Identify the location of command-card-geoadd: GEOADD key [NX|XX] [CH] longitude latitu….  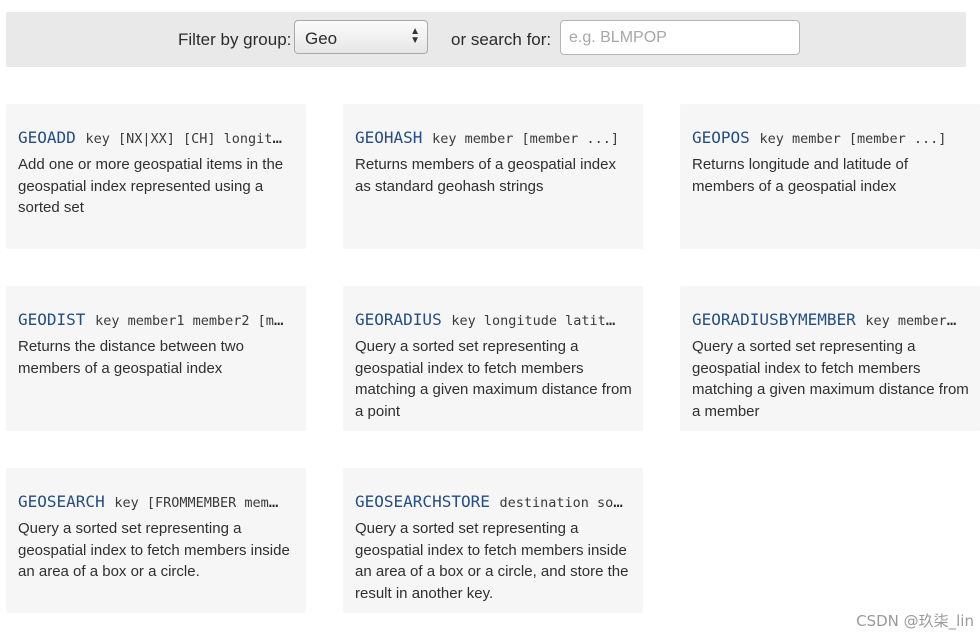
(156, 176).